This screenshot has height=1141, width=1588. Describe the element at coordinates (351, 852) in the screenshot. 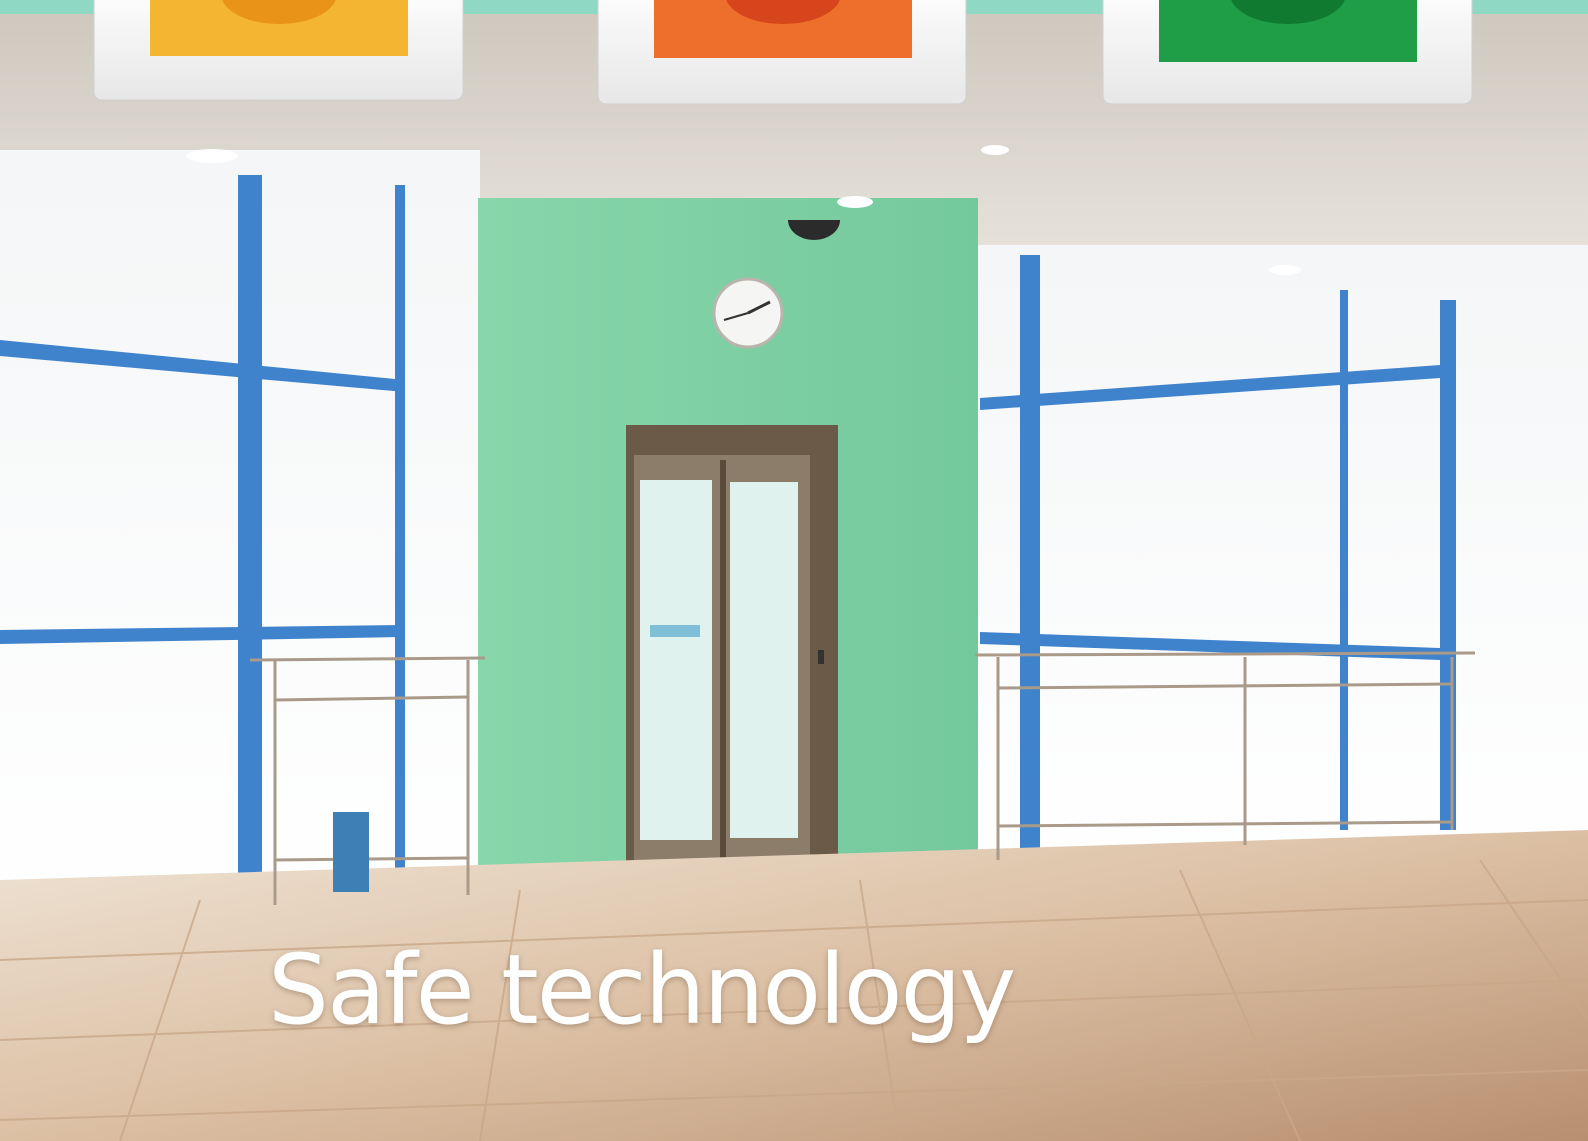

I see `trash-bin` at that location.